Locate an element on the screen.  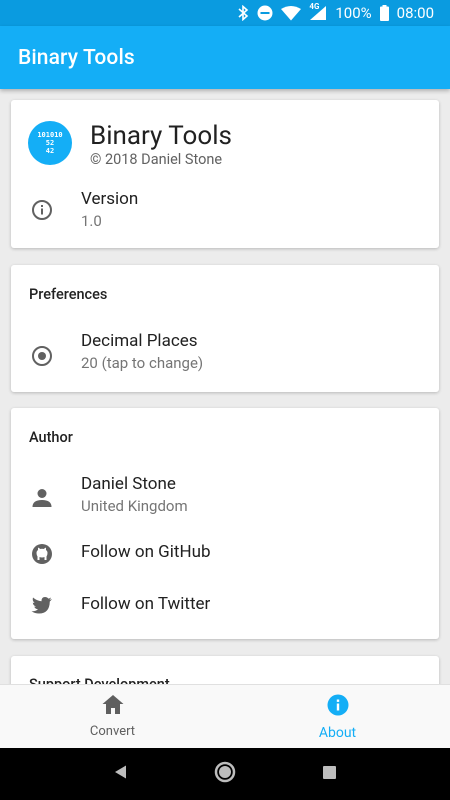
app-name: Binary Tools is located at coordinates (161, 136).